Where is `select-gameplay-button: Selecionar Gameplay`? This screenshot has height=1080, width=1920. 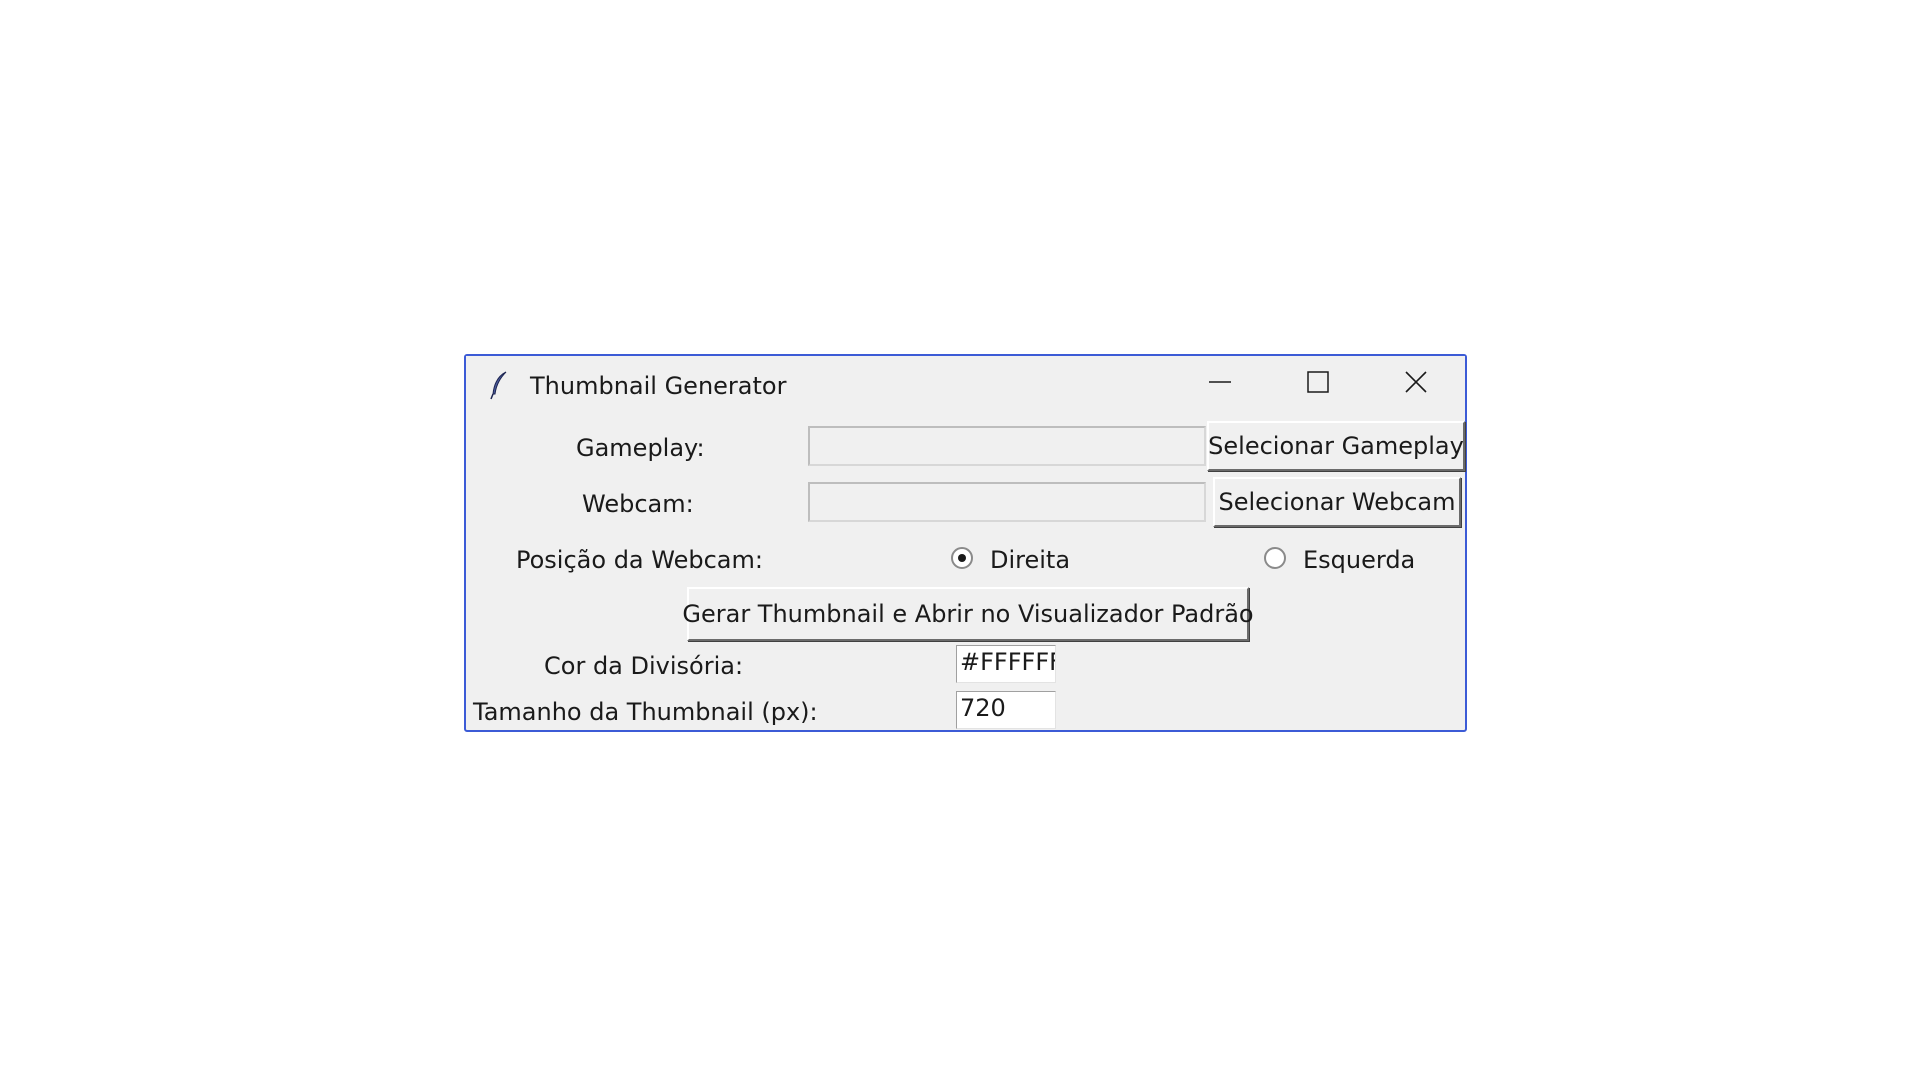
select-gameplay-button: Selecionar Gameplay is located at coordinates (1336, 446).